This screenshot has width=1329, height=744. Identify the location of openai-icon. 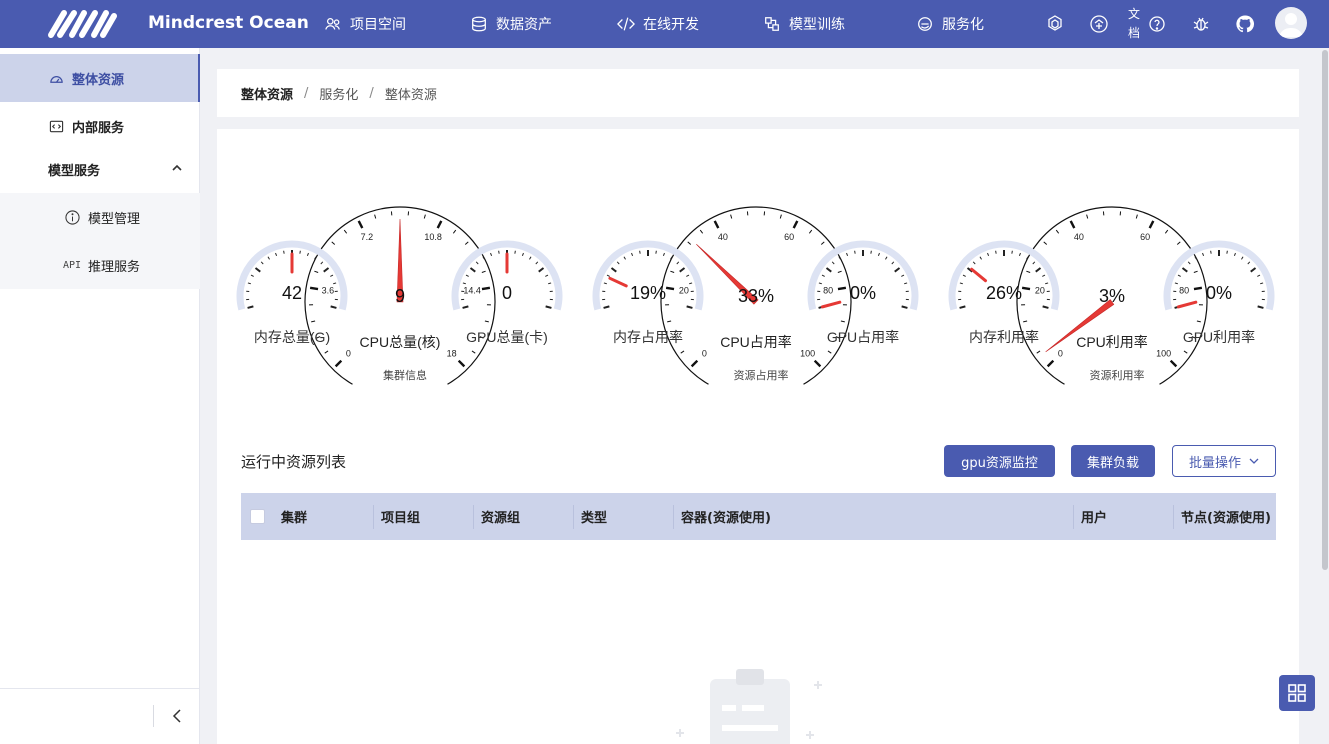
(1055, 24).